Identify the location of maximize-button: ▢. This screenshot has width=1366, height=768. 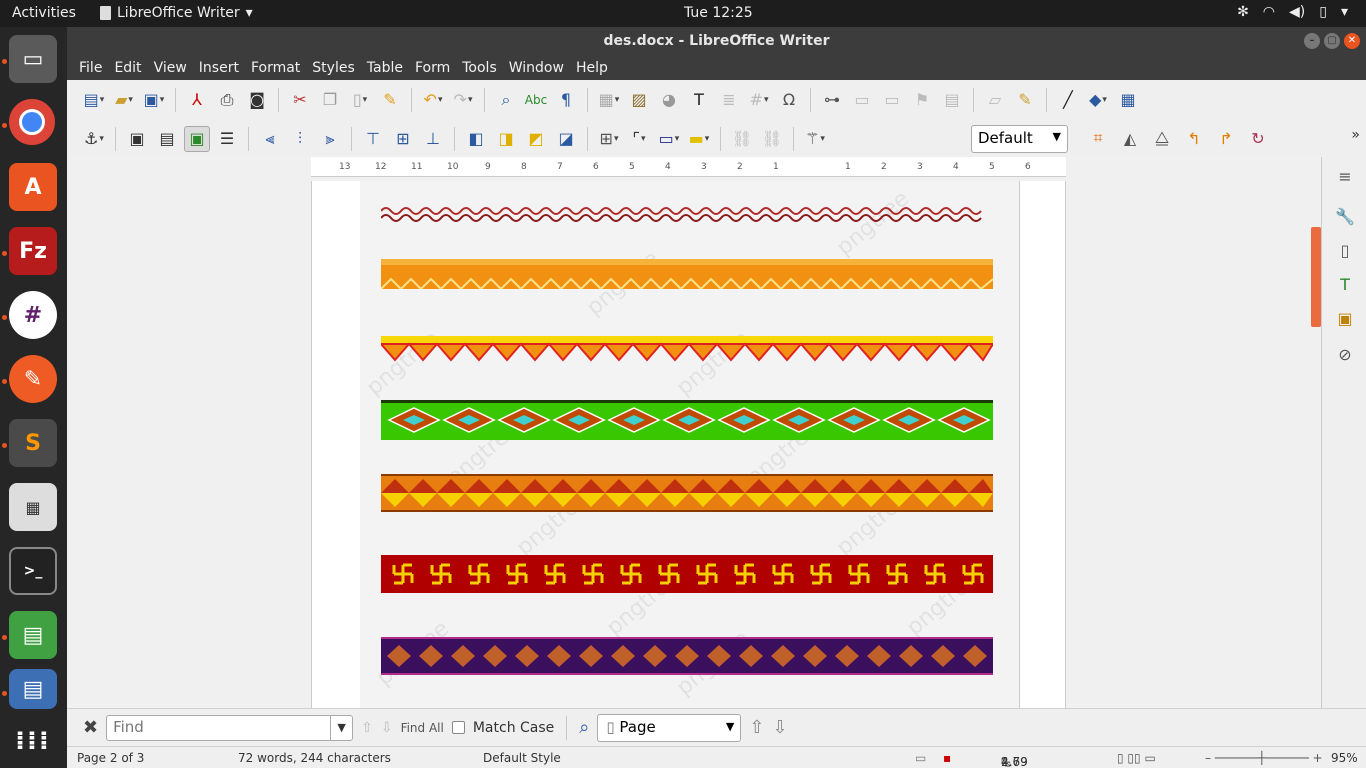
(1332, 41).